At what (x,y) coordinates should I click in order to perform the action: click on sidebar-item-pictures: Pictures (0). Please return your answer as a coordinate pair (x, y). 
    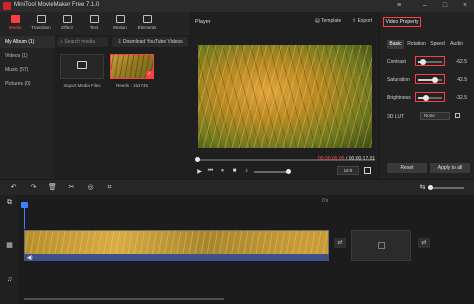
    Looking at the image, I should click on (27, 84).